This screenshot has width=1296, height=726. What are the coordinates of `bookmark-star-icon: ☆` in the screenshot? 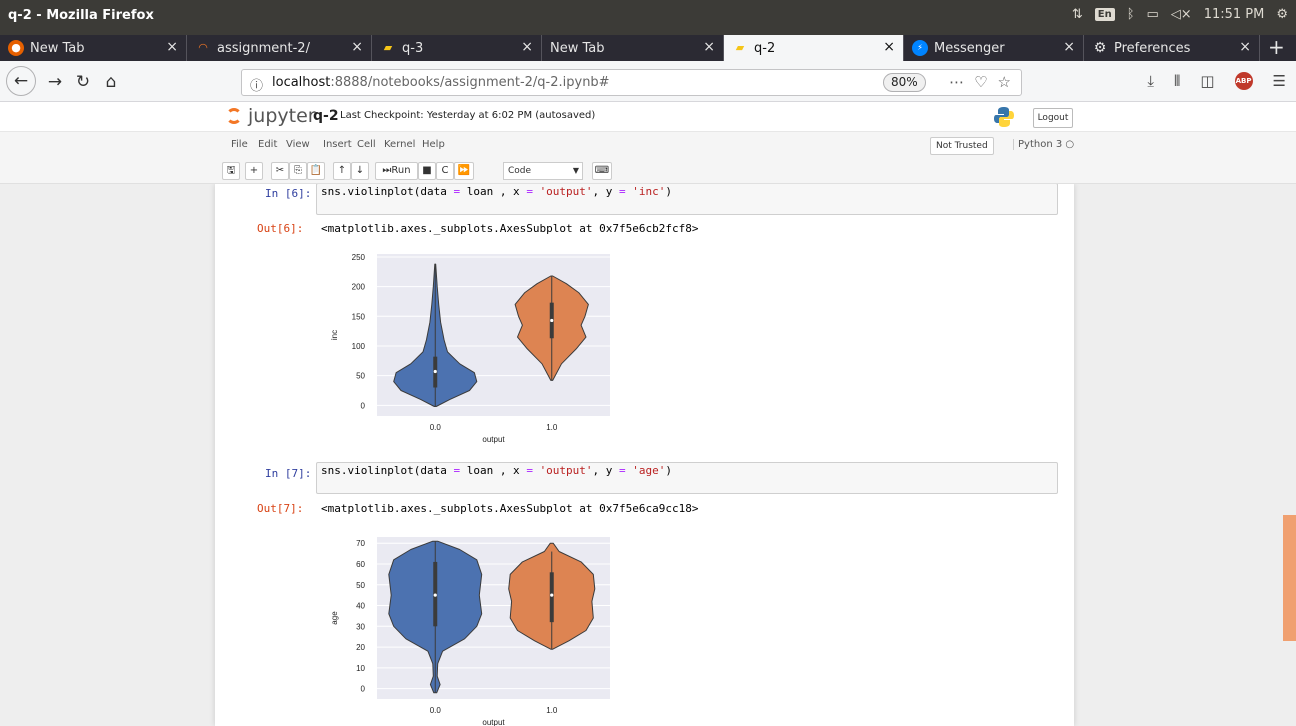 It's located at (1004, 82).